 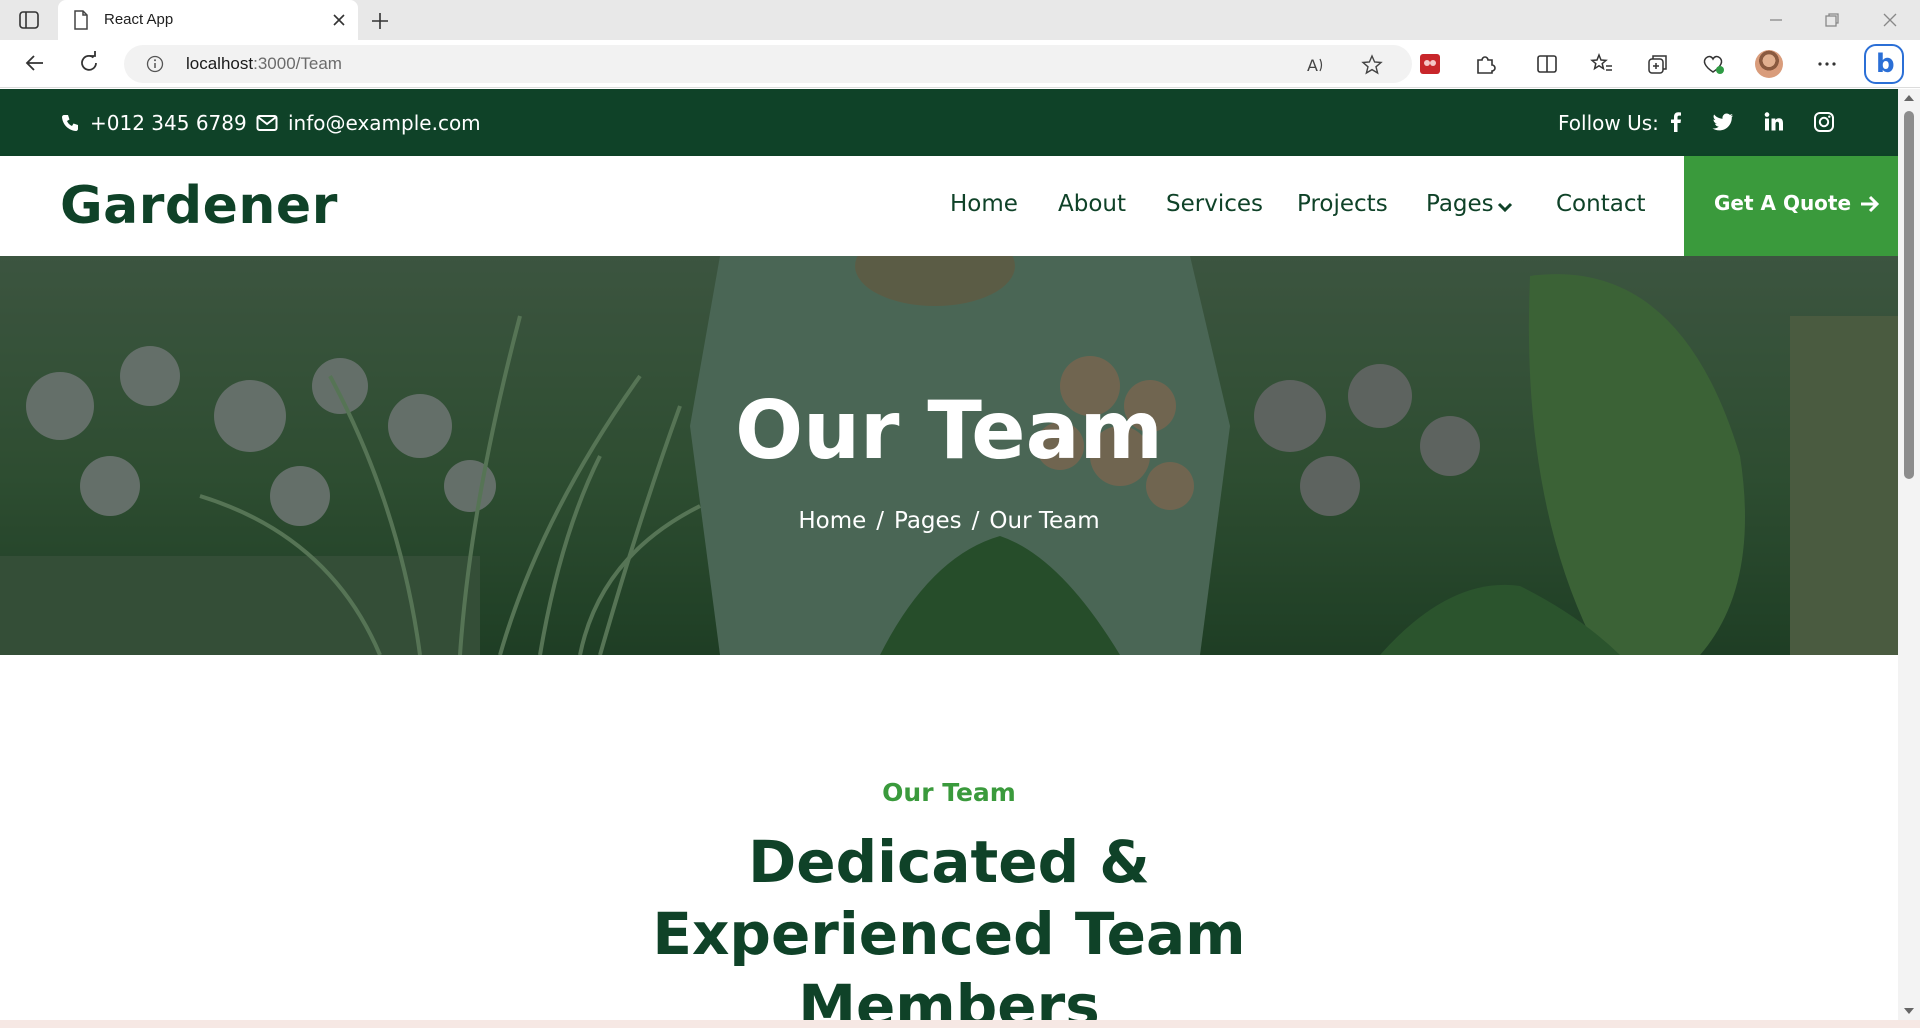 What do you see at coordinates (1372, 65) in the screenshot?
I see `favorite-star-icon` at bounding box center [1372, 65].